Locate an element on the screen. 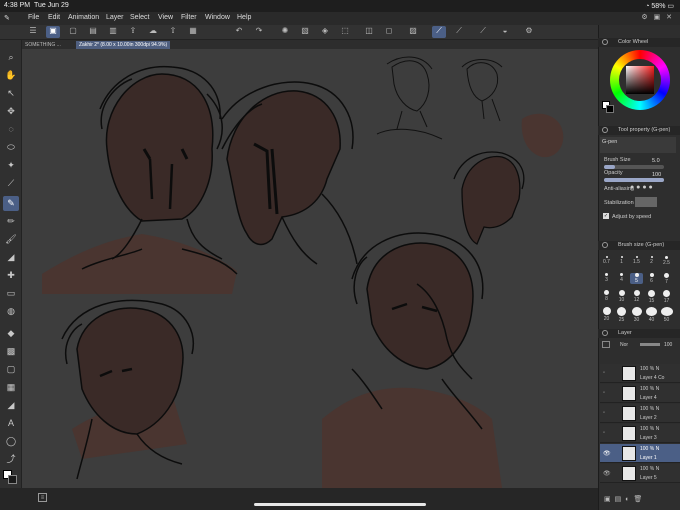  menu-layer: Layer is located at coordinates (115, 17).